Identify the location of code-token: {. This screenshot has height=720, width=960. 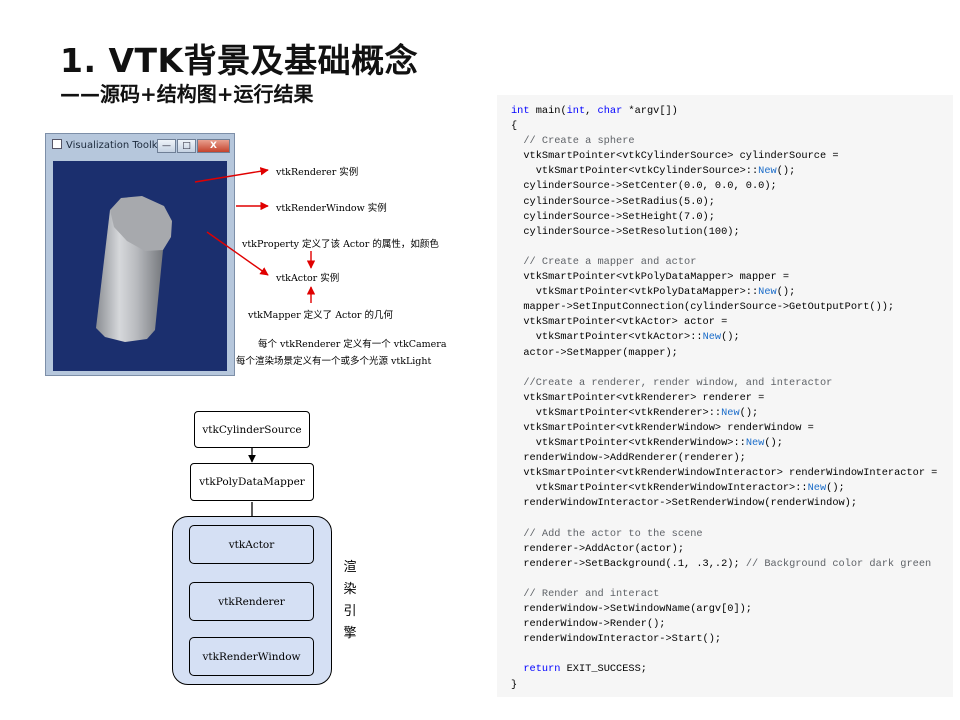
(514, 126).